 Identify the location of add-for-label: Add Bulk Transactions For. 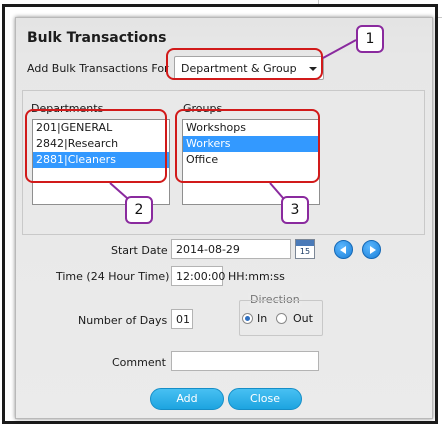
(98, 68).